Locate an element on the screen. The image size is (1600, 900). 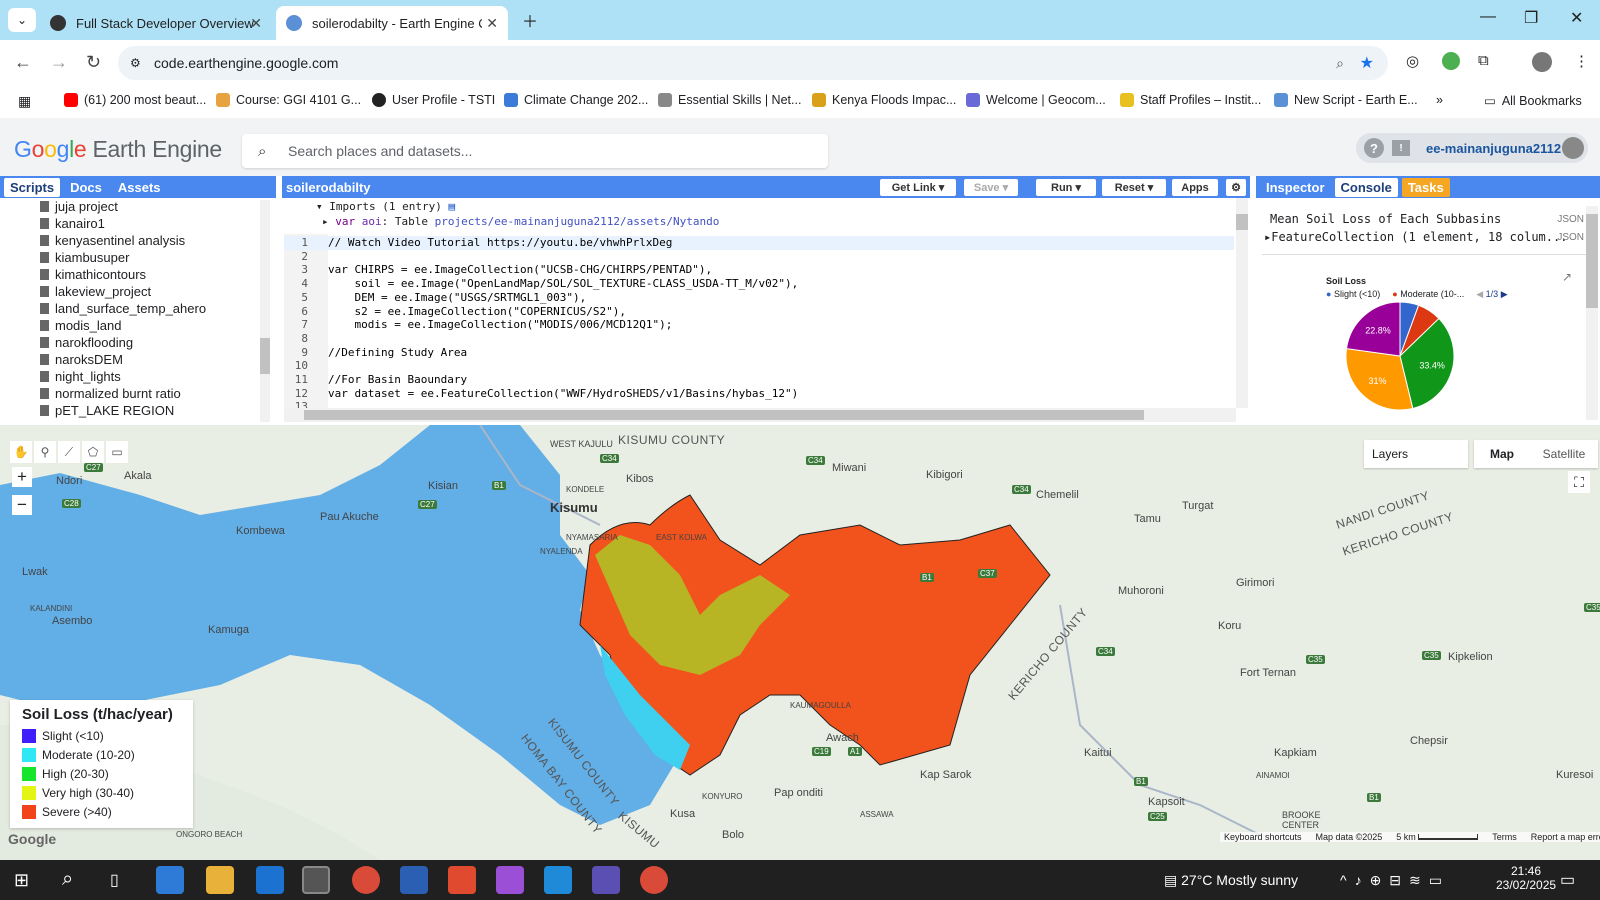
back-icon: ← is located at coordinates (23, 62).